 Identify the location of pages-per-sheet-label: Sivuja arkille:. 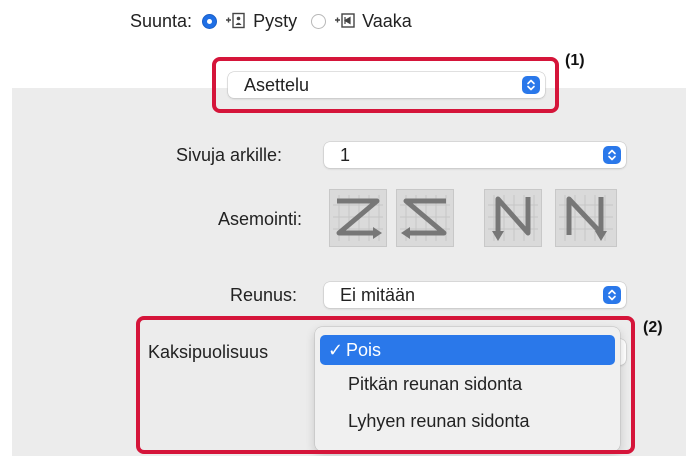
(229, 155).